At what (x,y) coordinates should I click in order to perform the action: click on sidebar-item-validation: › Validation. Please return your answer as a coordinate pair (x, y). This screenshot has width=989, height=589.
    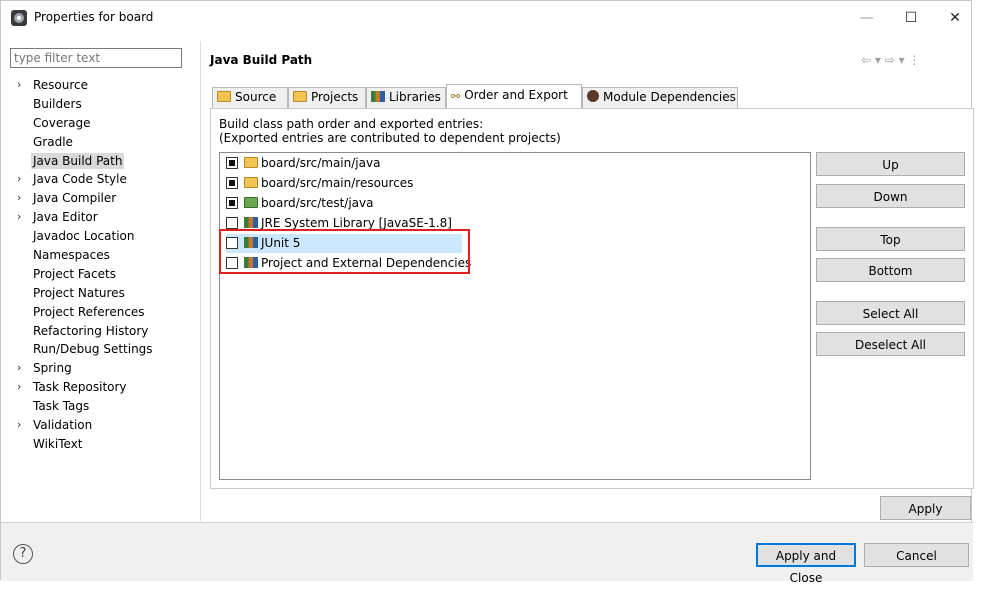
    Looking at the image, I should click on (101, 425).